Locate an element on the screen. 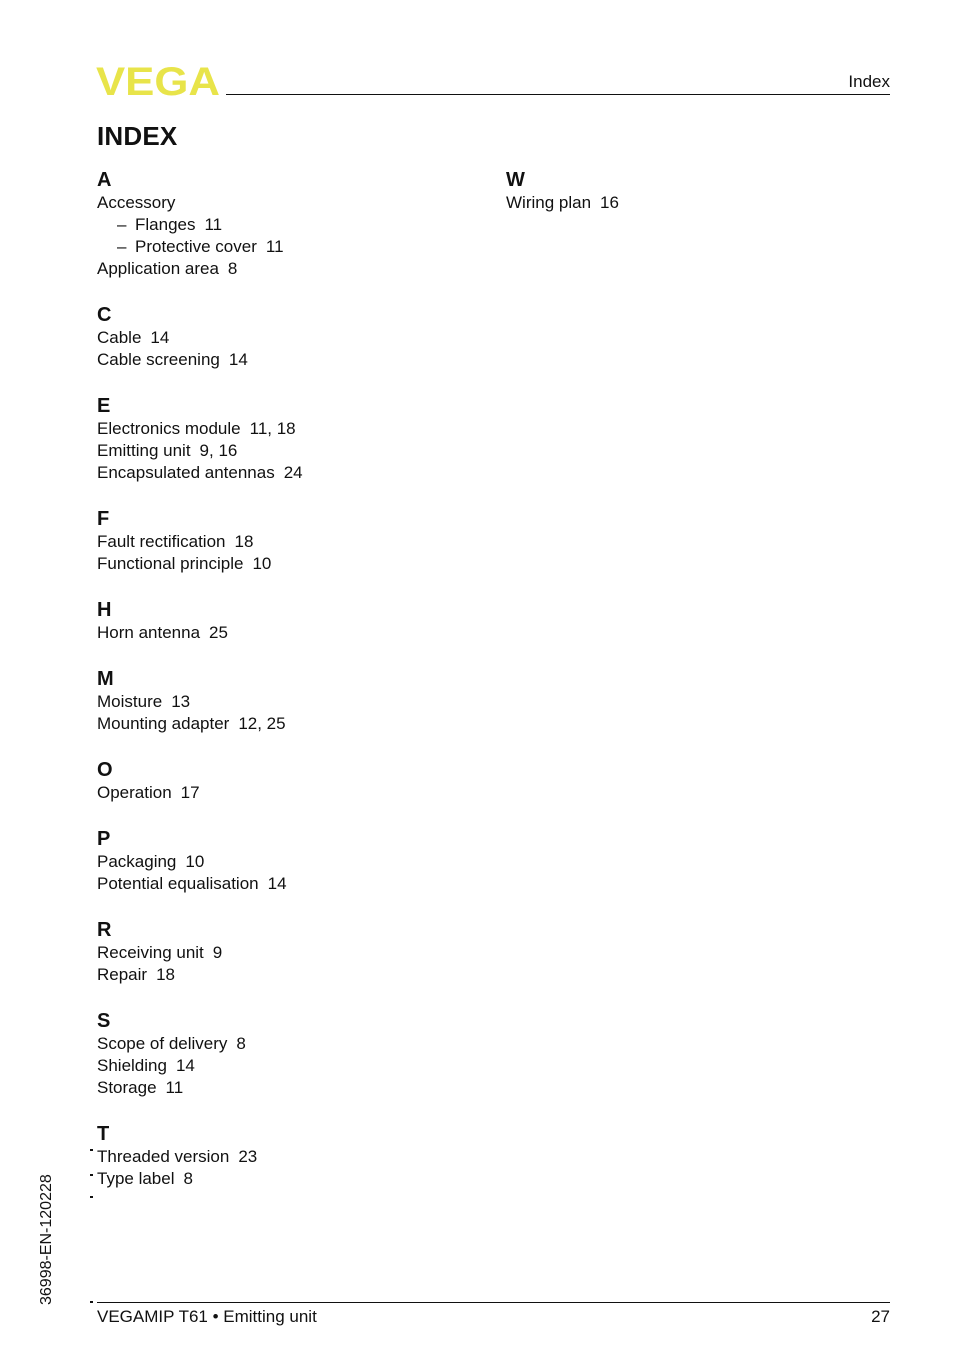  index-group-m: M Moisture 13 Mounting adapter 12, 25 is located at coordinates (200, 701).